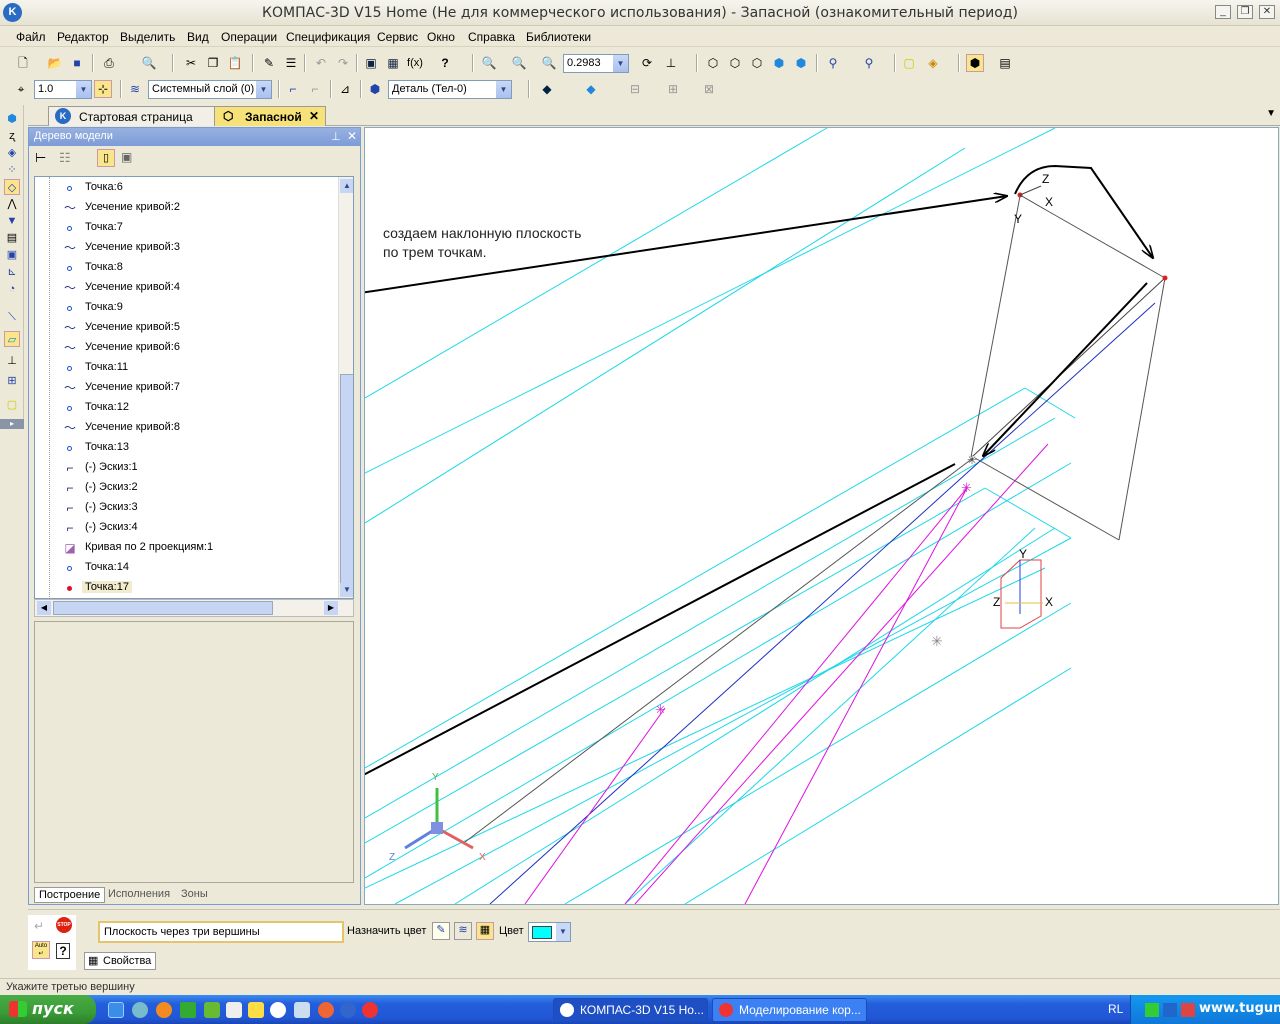 The height and width of the screenshot is (1024, 1280). What do you see at coordinates (371, 63) in the screenshot?
I see `manager-icon: ▣` at bounding box center [371, 63].